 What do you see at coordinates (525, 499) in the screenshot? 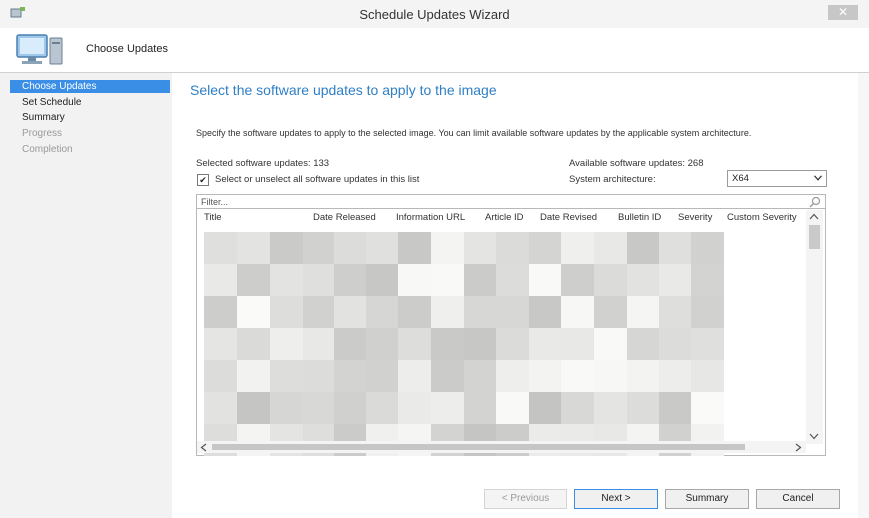
I see `previous-button: < Previous` at bounding box center [525, 499].